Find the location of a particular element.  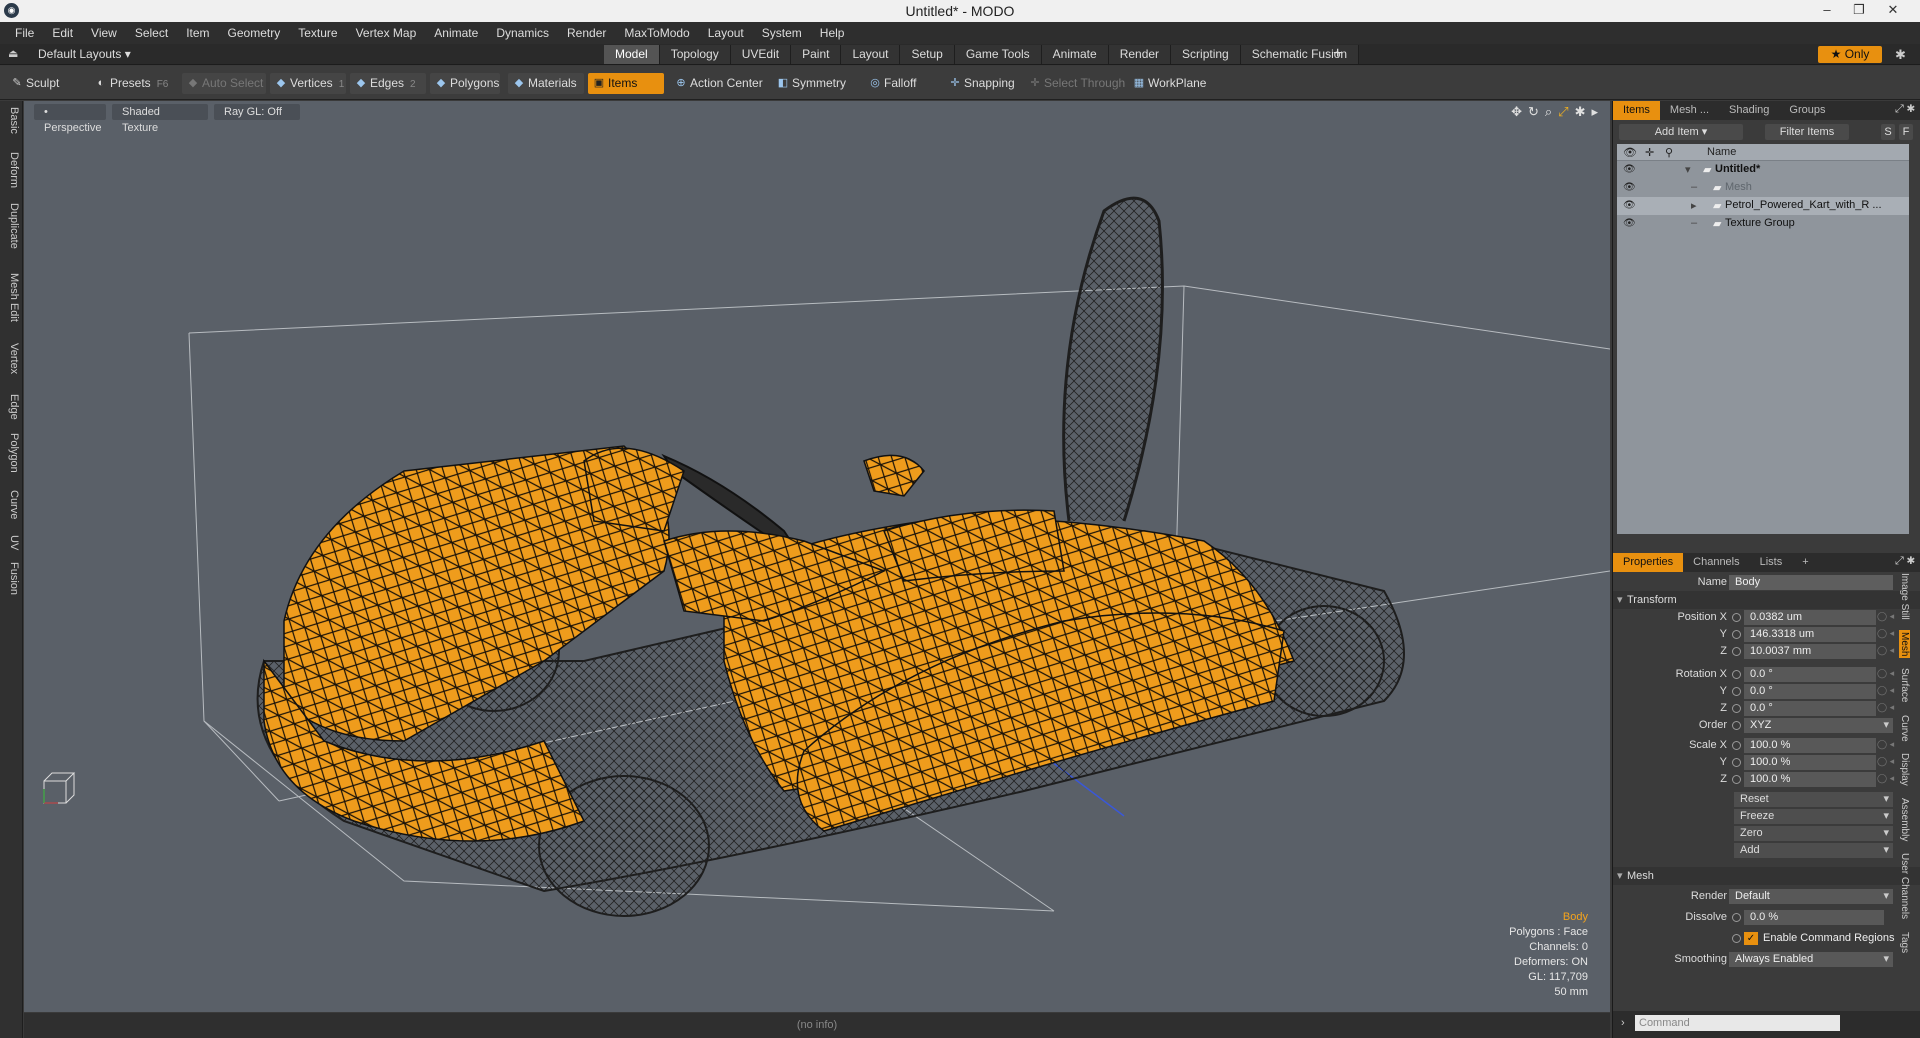

tree-row: 👁 ▾ ▰ Untitled* is located at coordinates (1763, 170).